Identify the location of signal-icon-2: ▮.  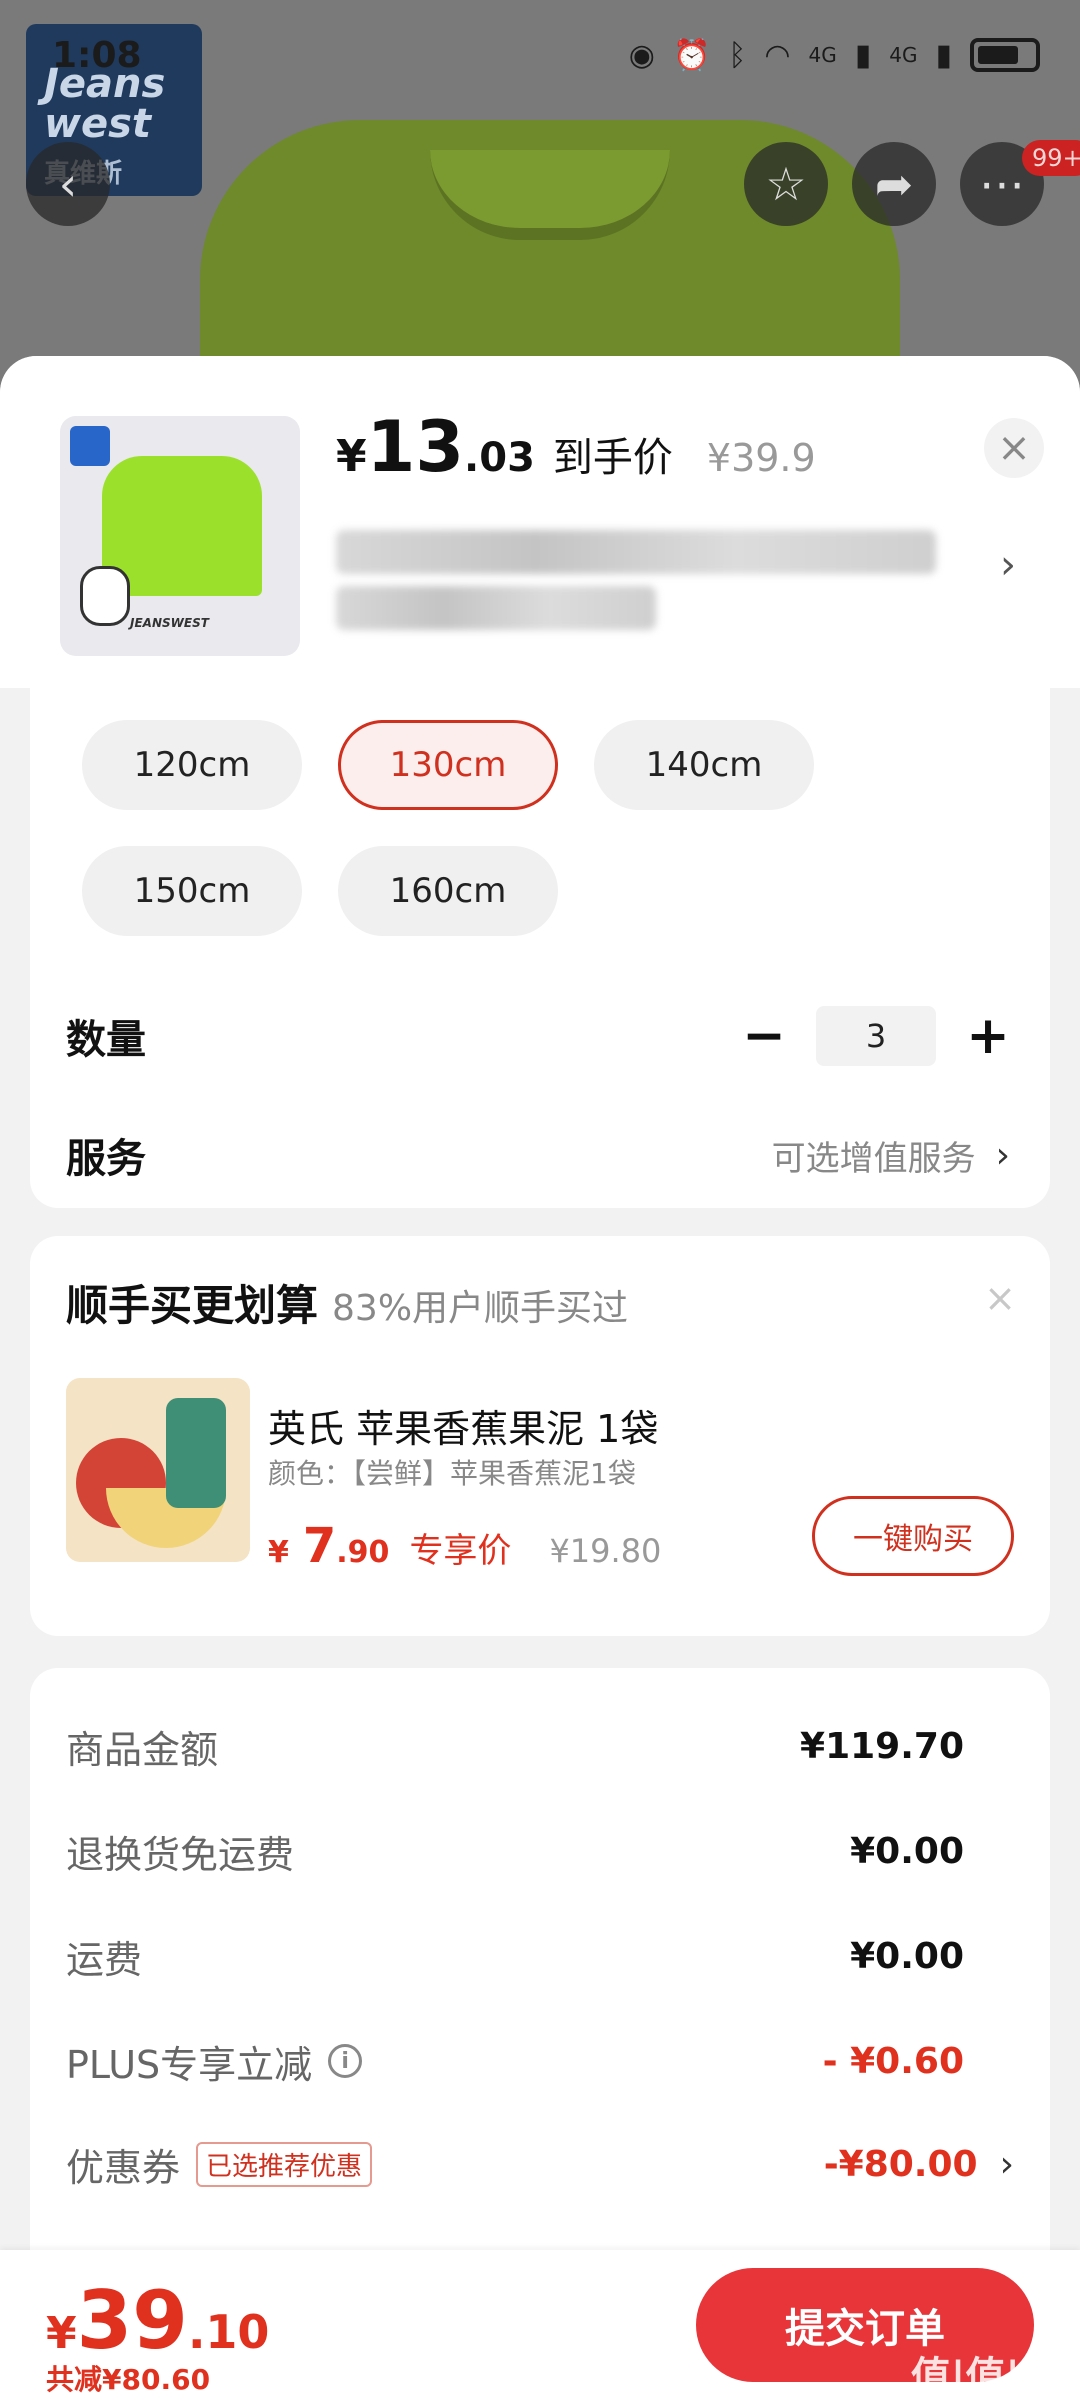
(943, 55).